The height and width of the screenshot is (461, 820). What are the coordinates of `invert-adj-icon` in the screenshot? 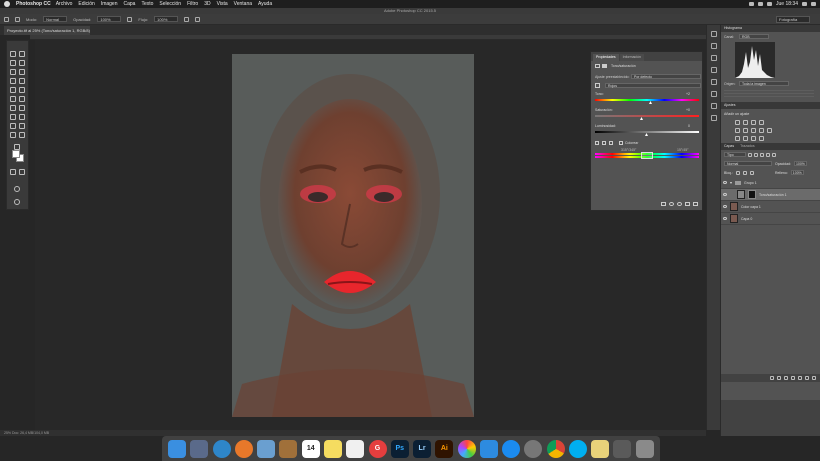 It's located at (737, 138).